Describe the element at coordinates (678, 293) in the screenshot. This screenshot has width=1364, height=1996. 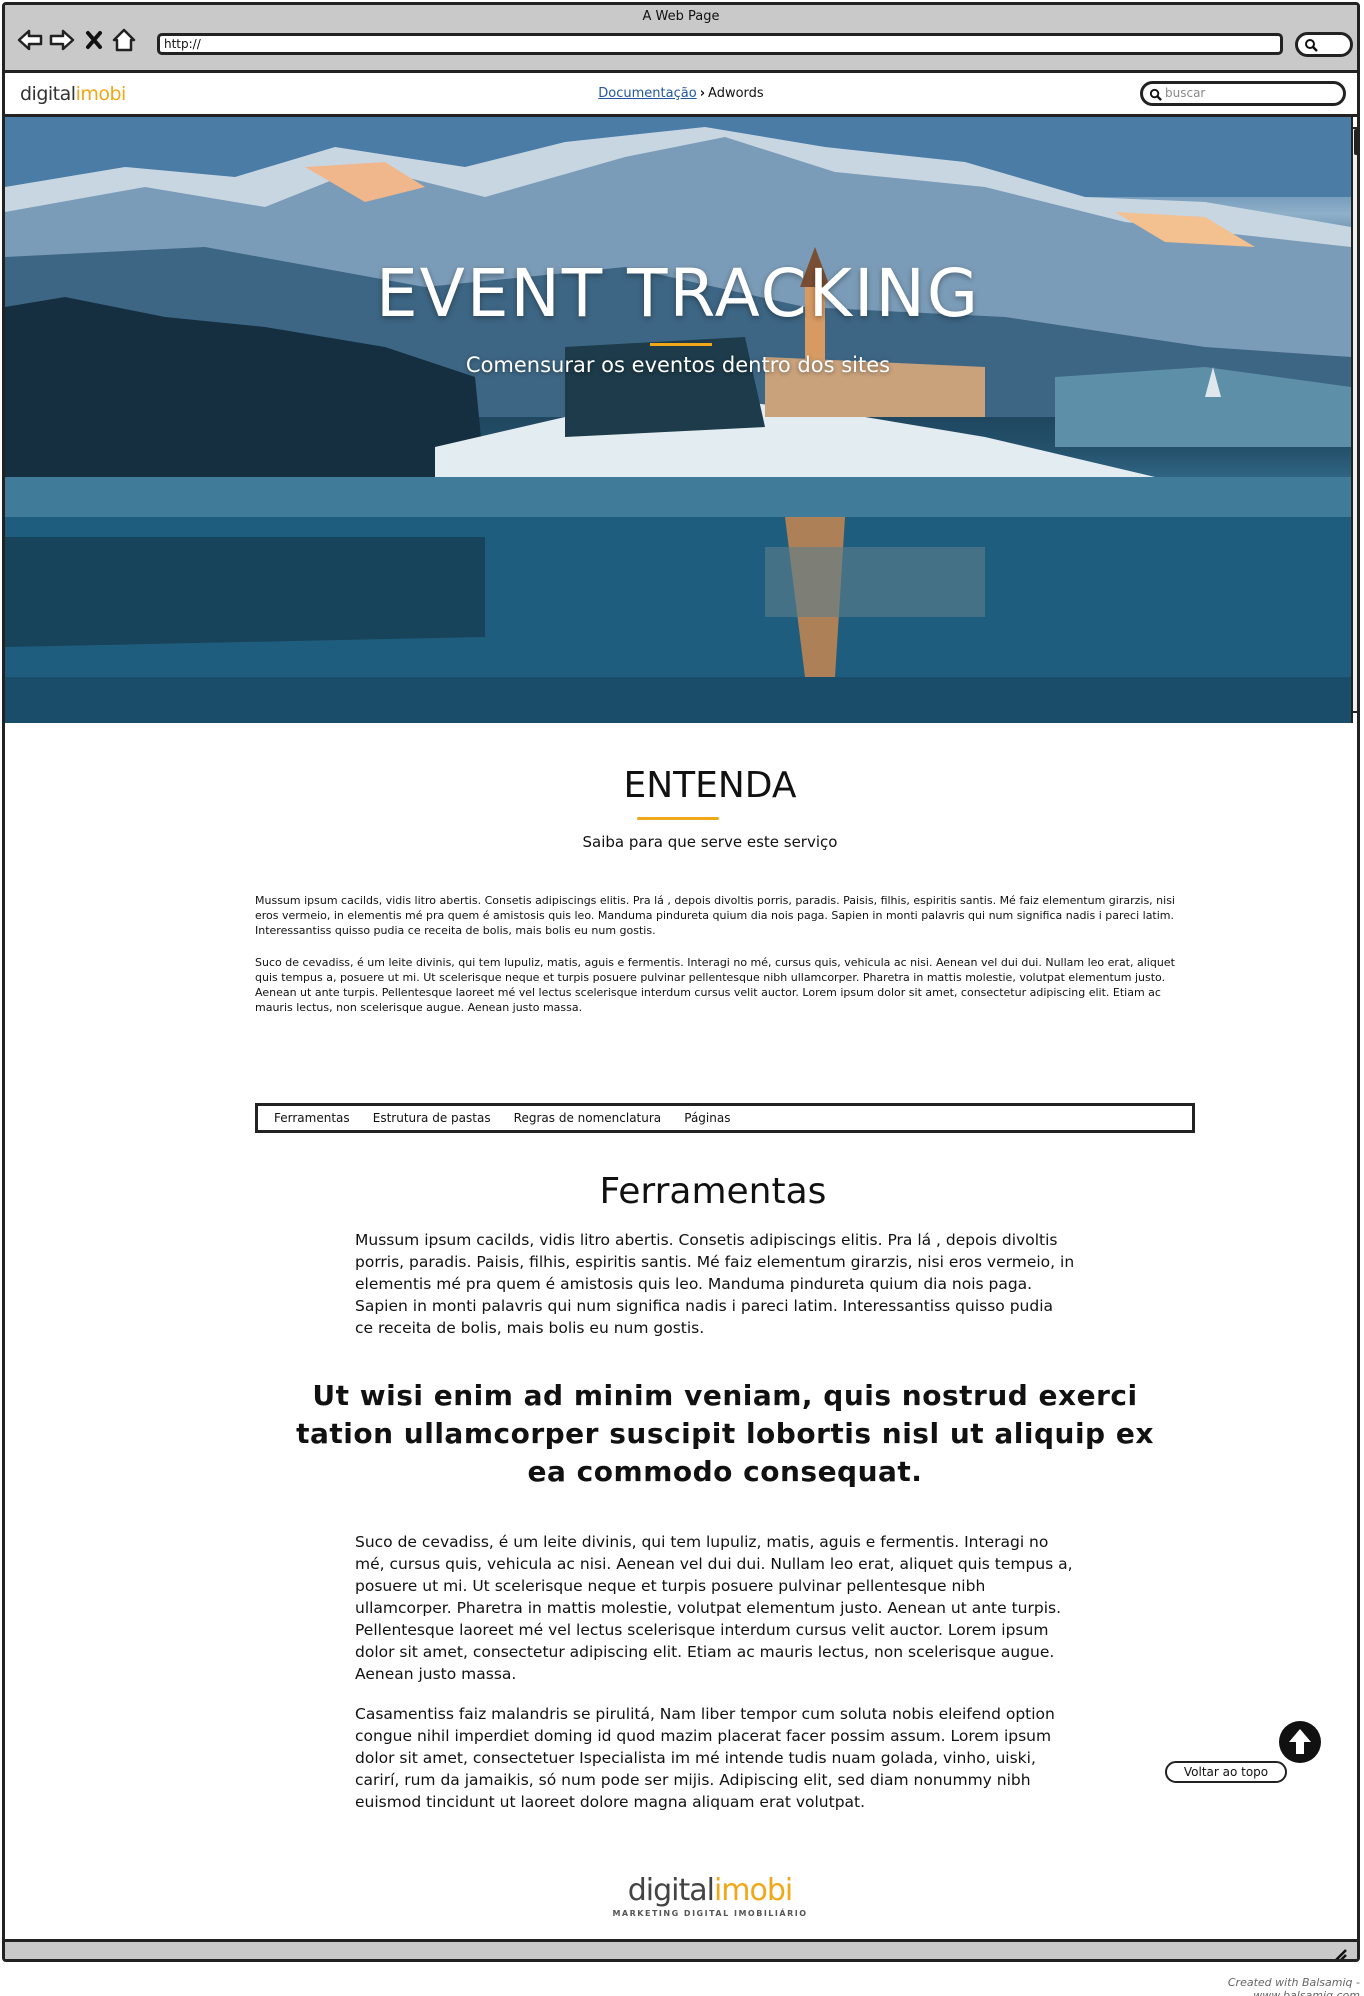
I see `hero-title: EVENT TRACKING` at that location.